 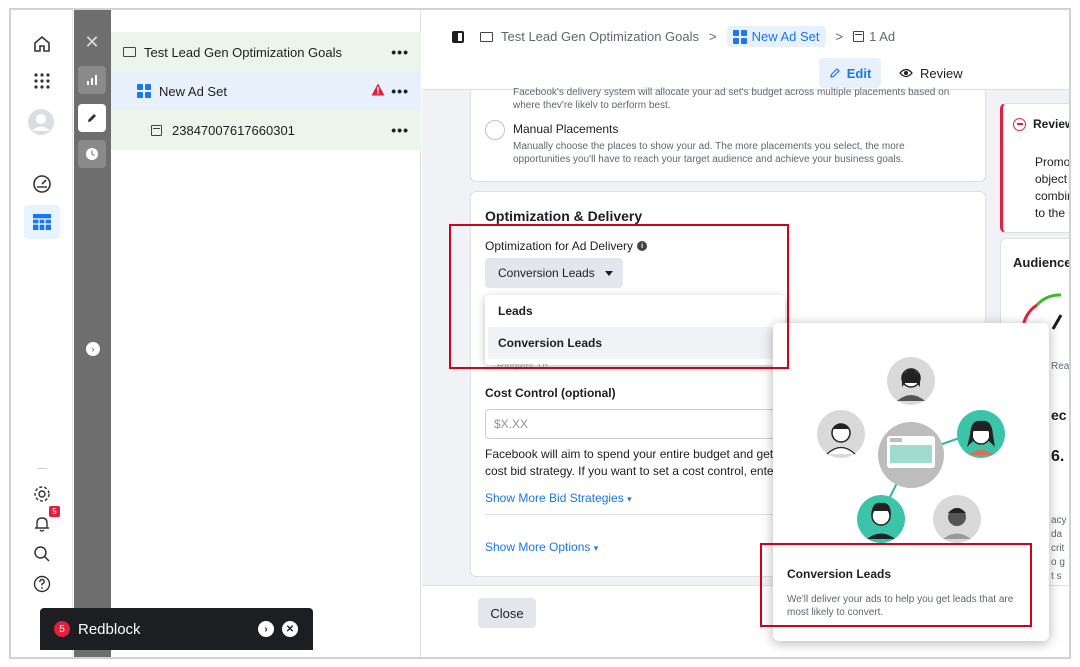 What do you see at coordinates (1053, 162) in the screenshot?
I see `review-line: Promo` at bounding box center [1053, 162].